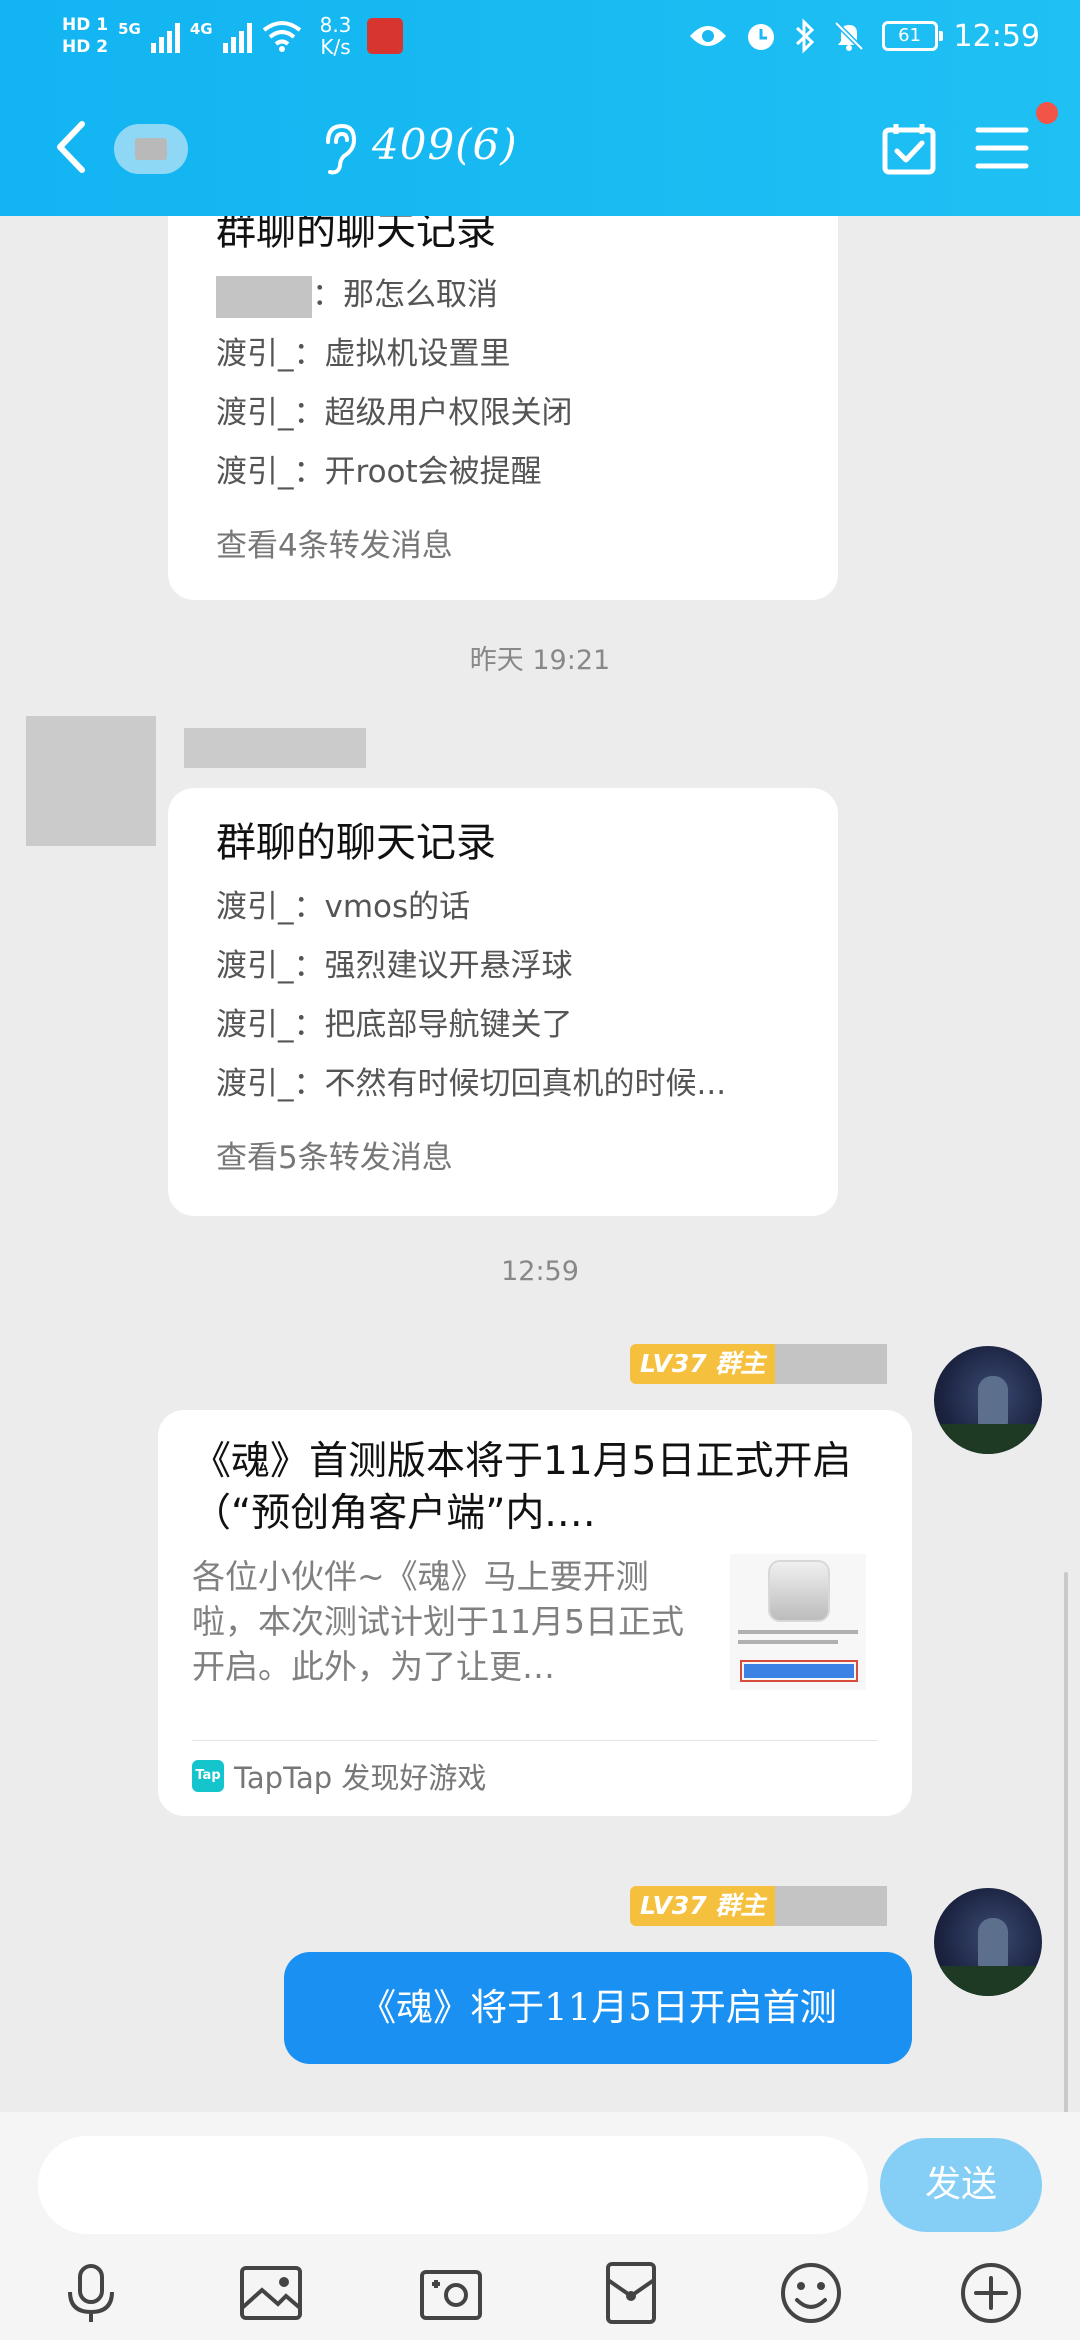 This screenshot has width=1080, height=2340. I want to click on my-message-bubble: 《魂》将于11月5日开启首测, so click(598, 2008).